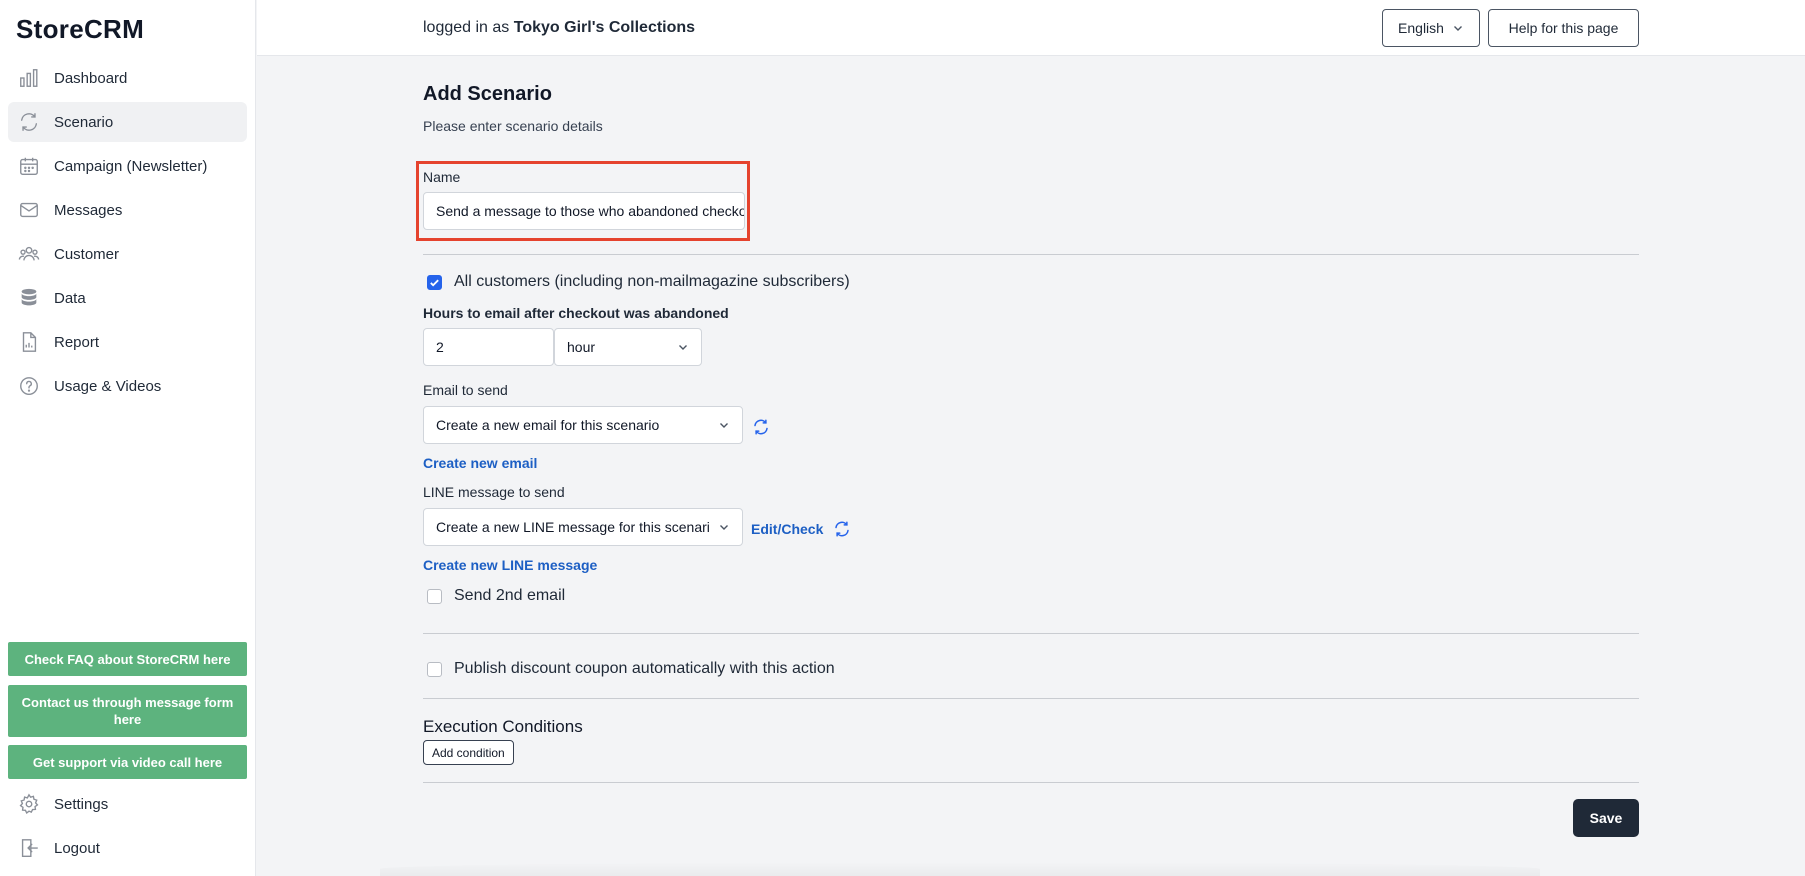  I want to click on sidebar-item-scenario: Scenario, so click(127, 122).